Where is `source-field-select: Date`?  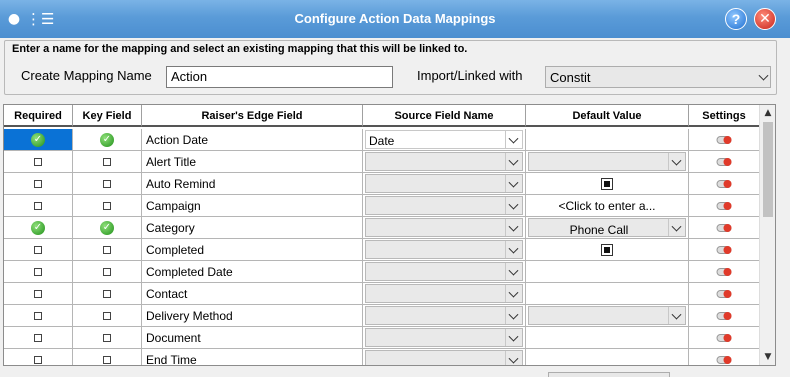
source-field-select: Date is located at coordinates (444, 139).